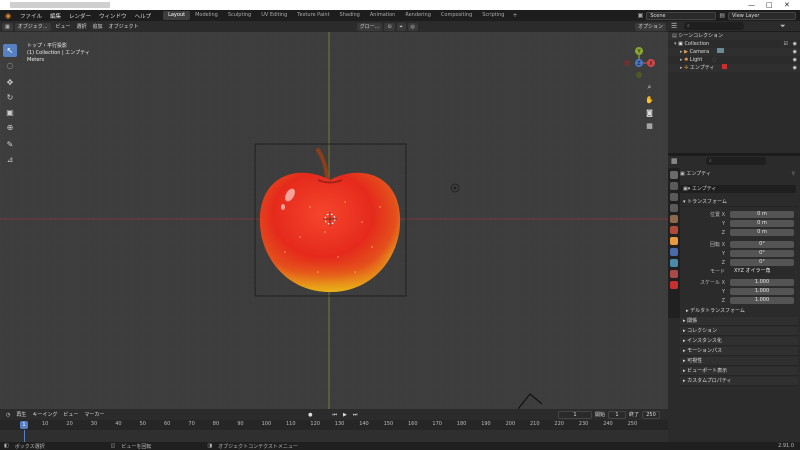 The height and width of the screenshot is (450, 800). Describe the element at coordinates (734, 44) in the screenshot. I see `outliner-row-collection: ▾ ▣ Collection ☑ ◉` at that location.